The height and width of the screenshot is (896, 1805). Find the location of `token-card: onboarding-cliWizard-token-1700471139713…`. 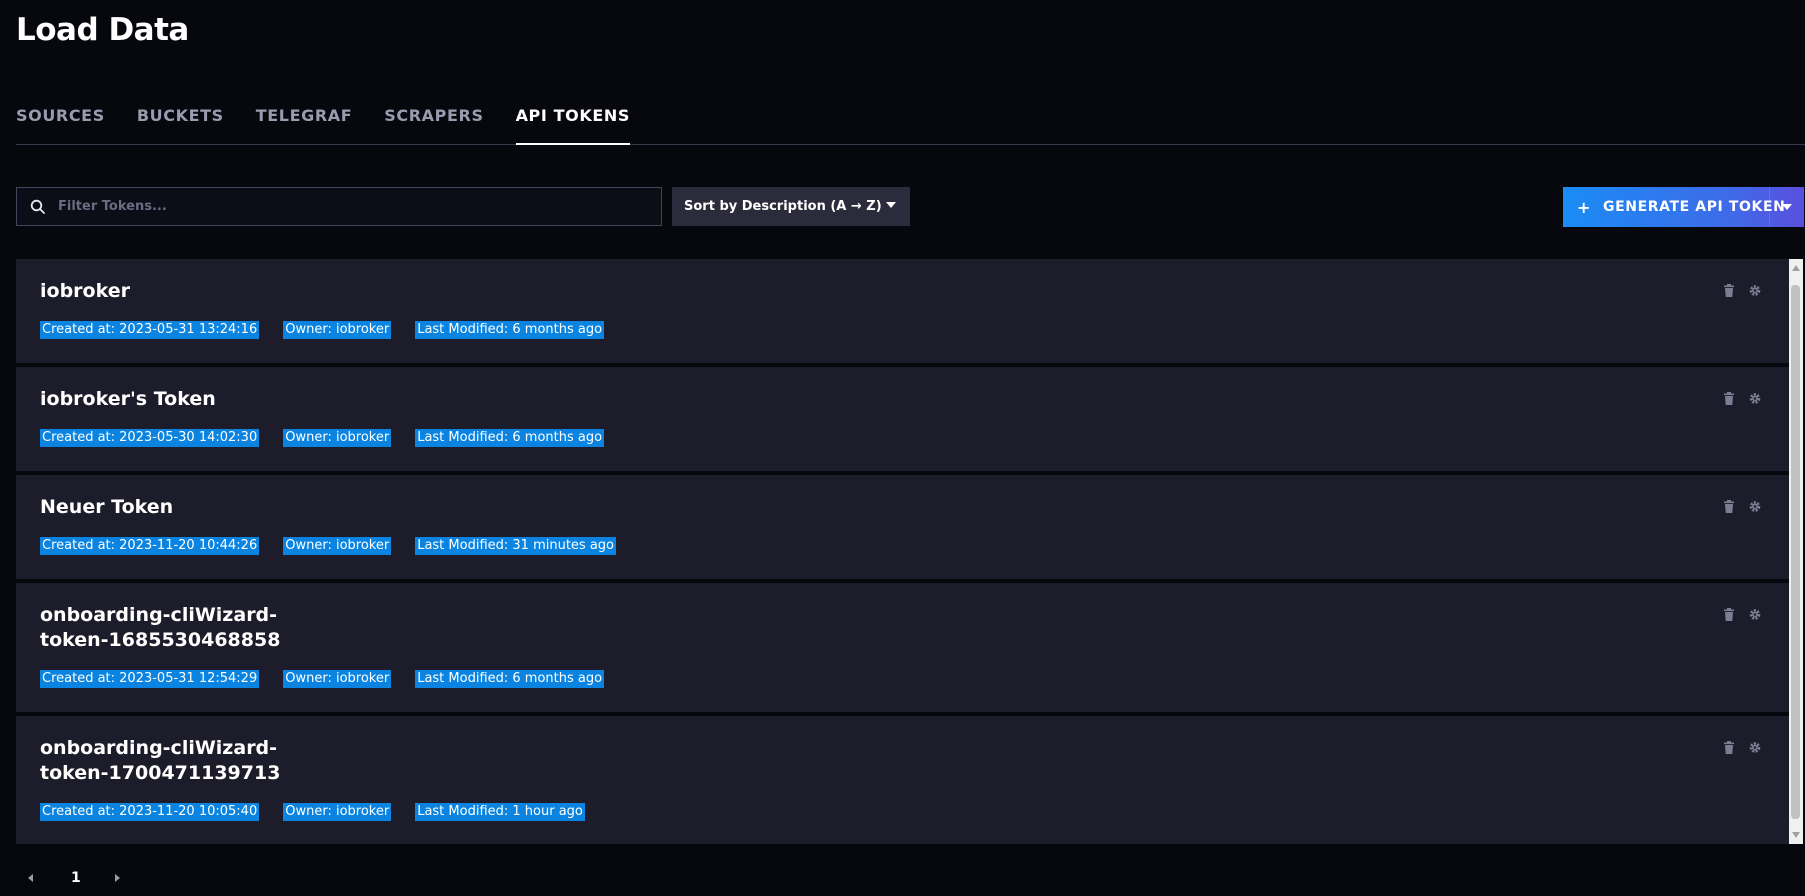

token-card: onboarding-cliWizard-token-1700471139713… is located at coordinates (902, 780).